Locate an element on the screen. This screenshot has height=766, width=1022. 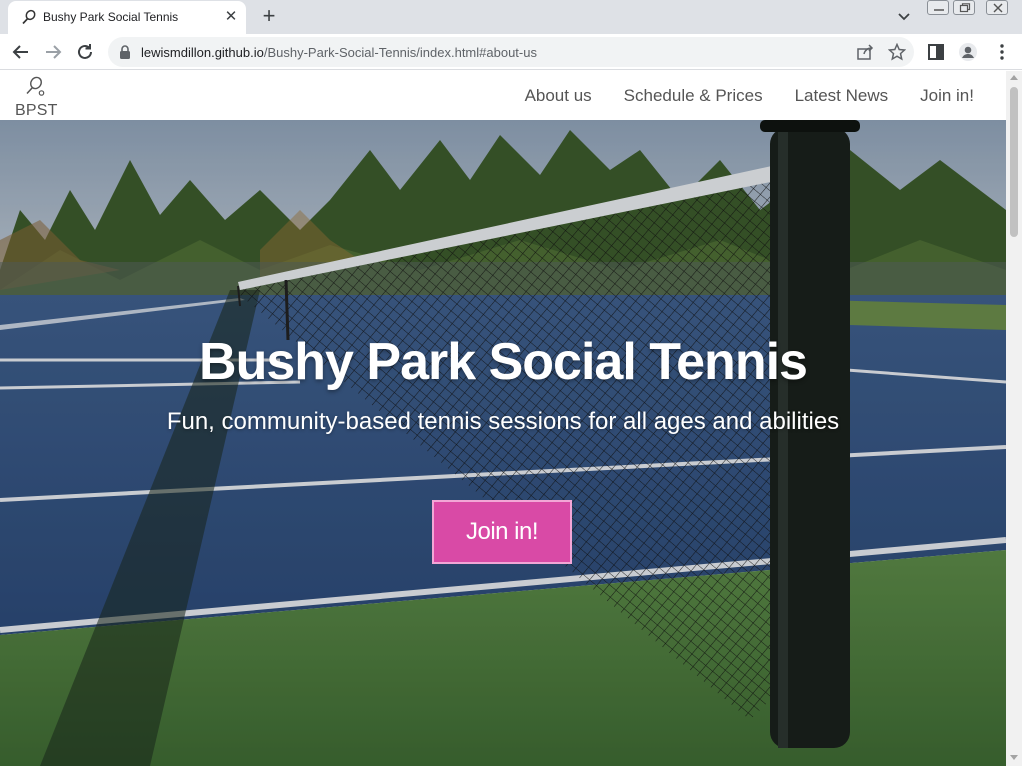
forward-arrow-icon is located at coordinates (53, 52).